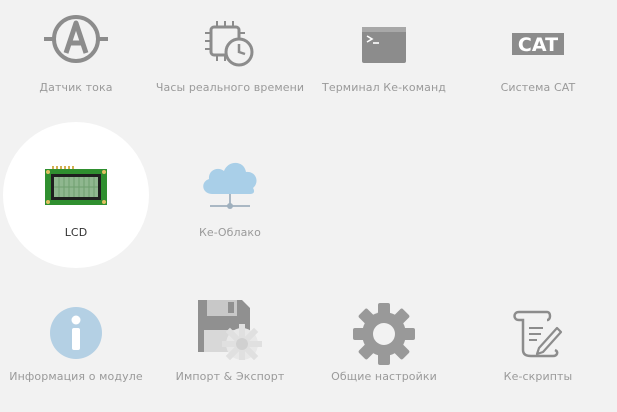 This screenshot has height=412, width=617. Describe the element at coordinates (76, 333) in the screenshot. I see `info-icon` at that location.